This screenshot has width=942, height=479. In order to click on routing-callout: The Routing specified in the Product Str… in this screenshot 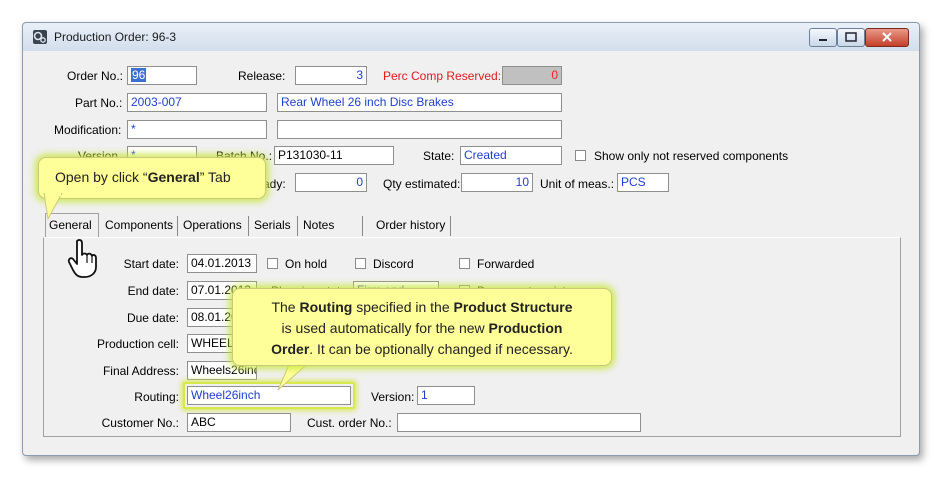, I will do `click(422, 327)`.